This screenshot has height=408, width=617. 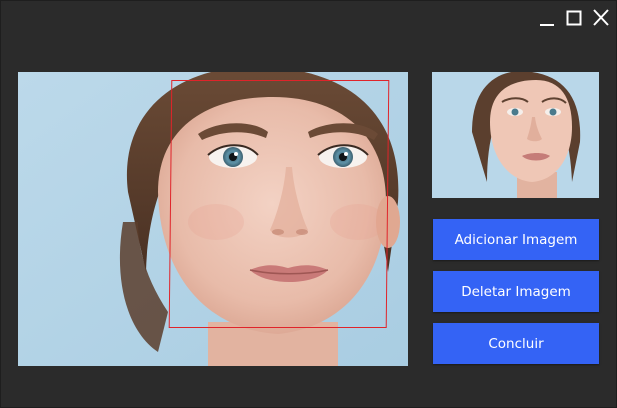 What do you see at coordinates (308, 18) in the screenshot?
I see `title-bar` at bounding box center [308, 18].